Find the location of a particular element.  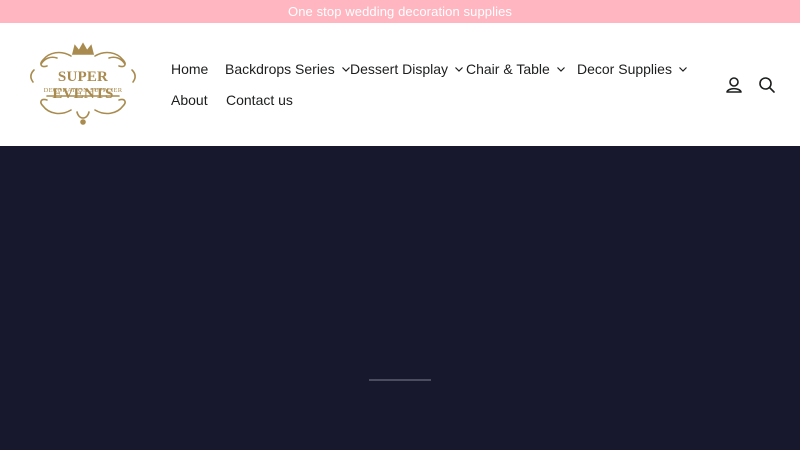

nav-item-decor-supplies: Decor Supplies is located at coordinates (632, 69).